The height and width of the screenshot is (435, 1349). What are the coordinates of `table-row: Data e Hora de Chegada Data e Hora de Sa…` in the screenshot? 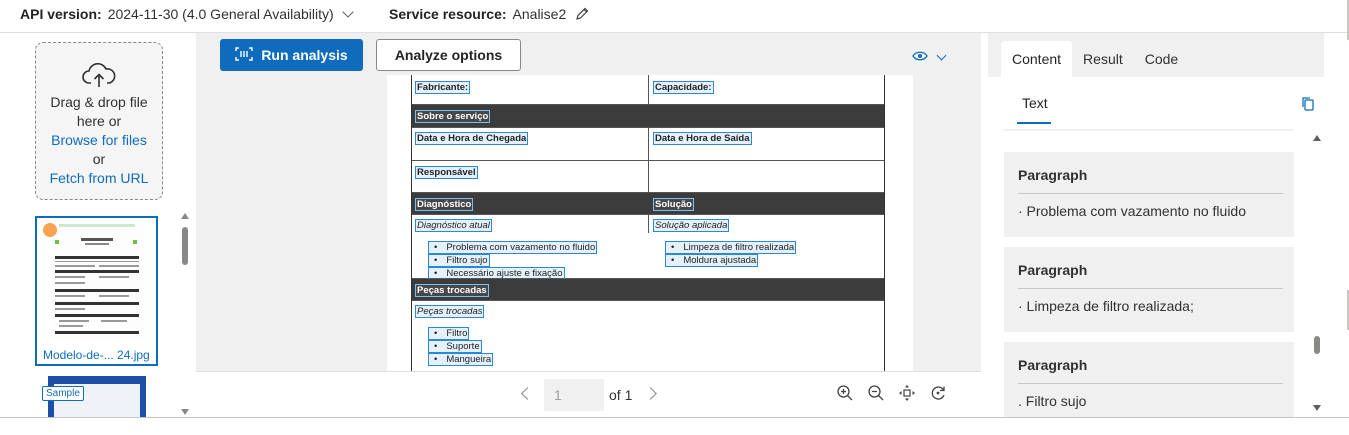 It's located at (648, 144).